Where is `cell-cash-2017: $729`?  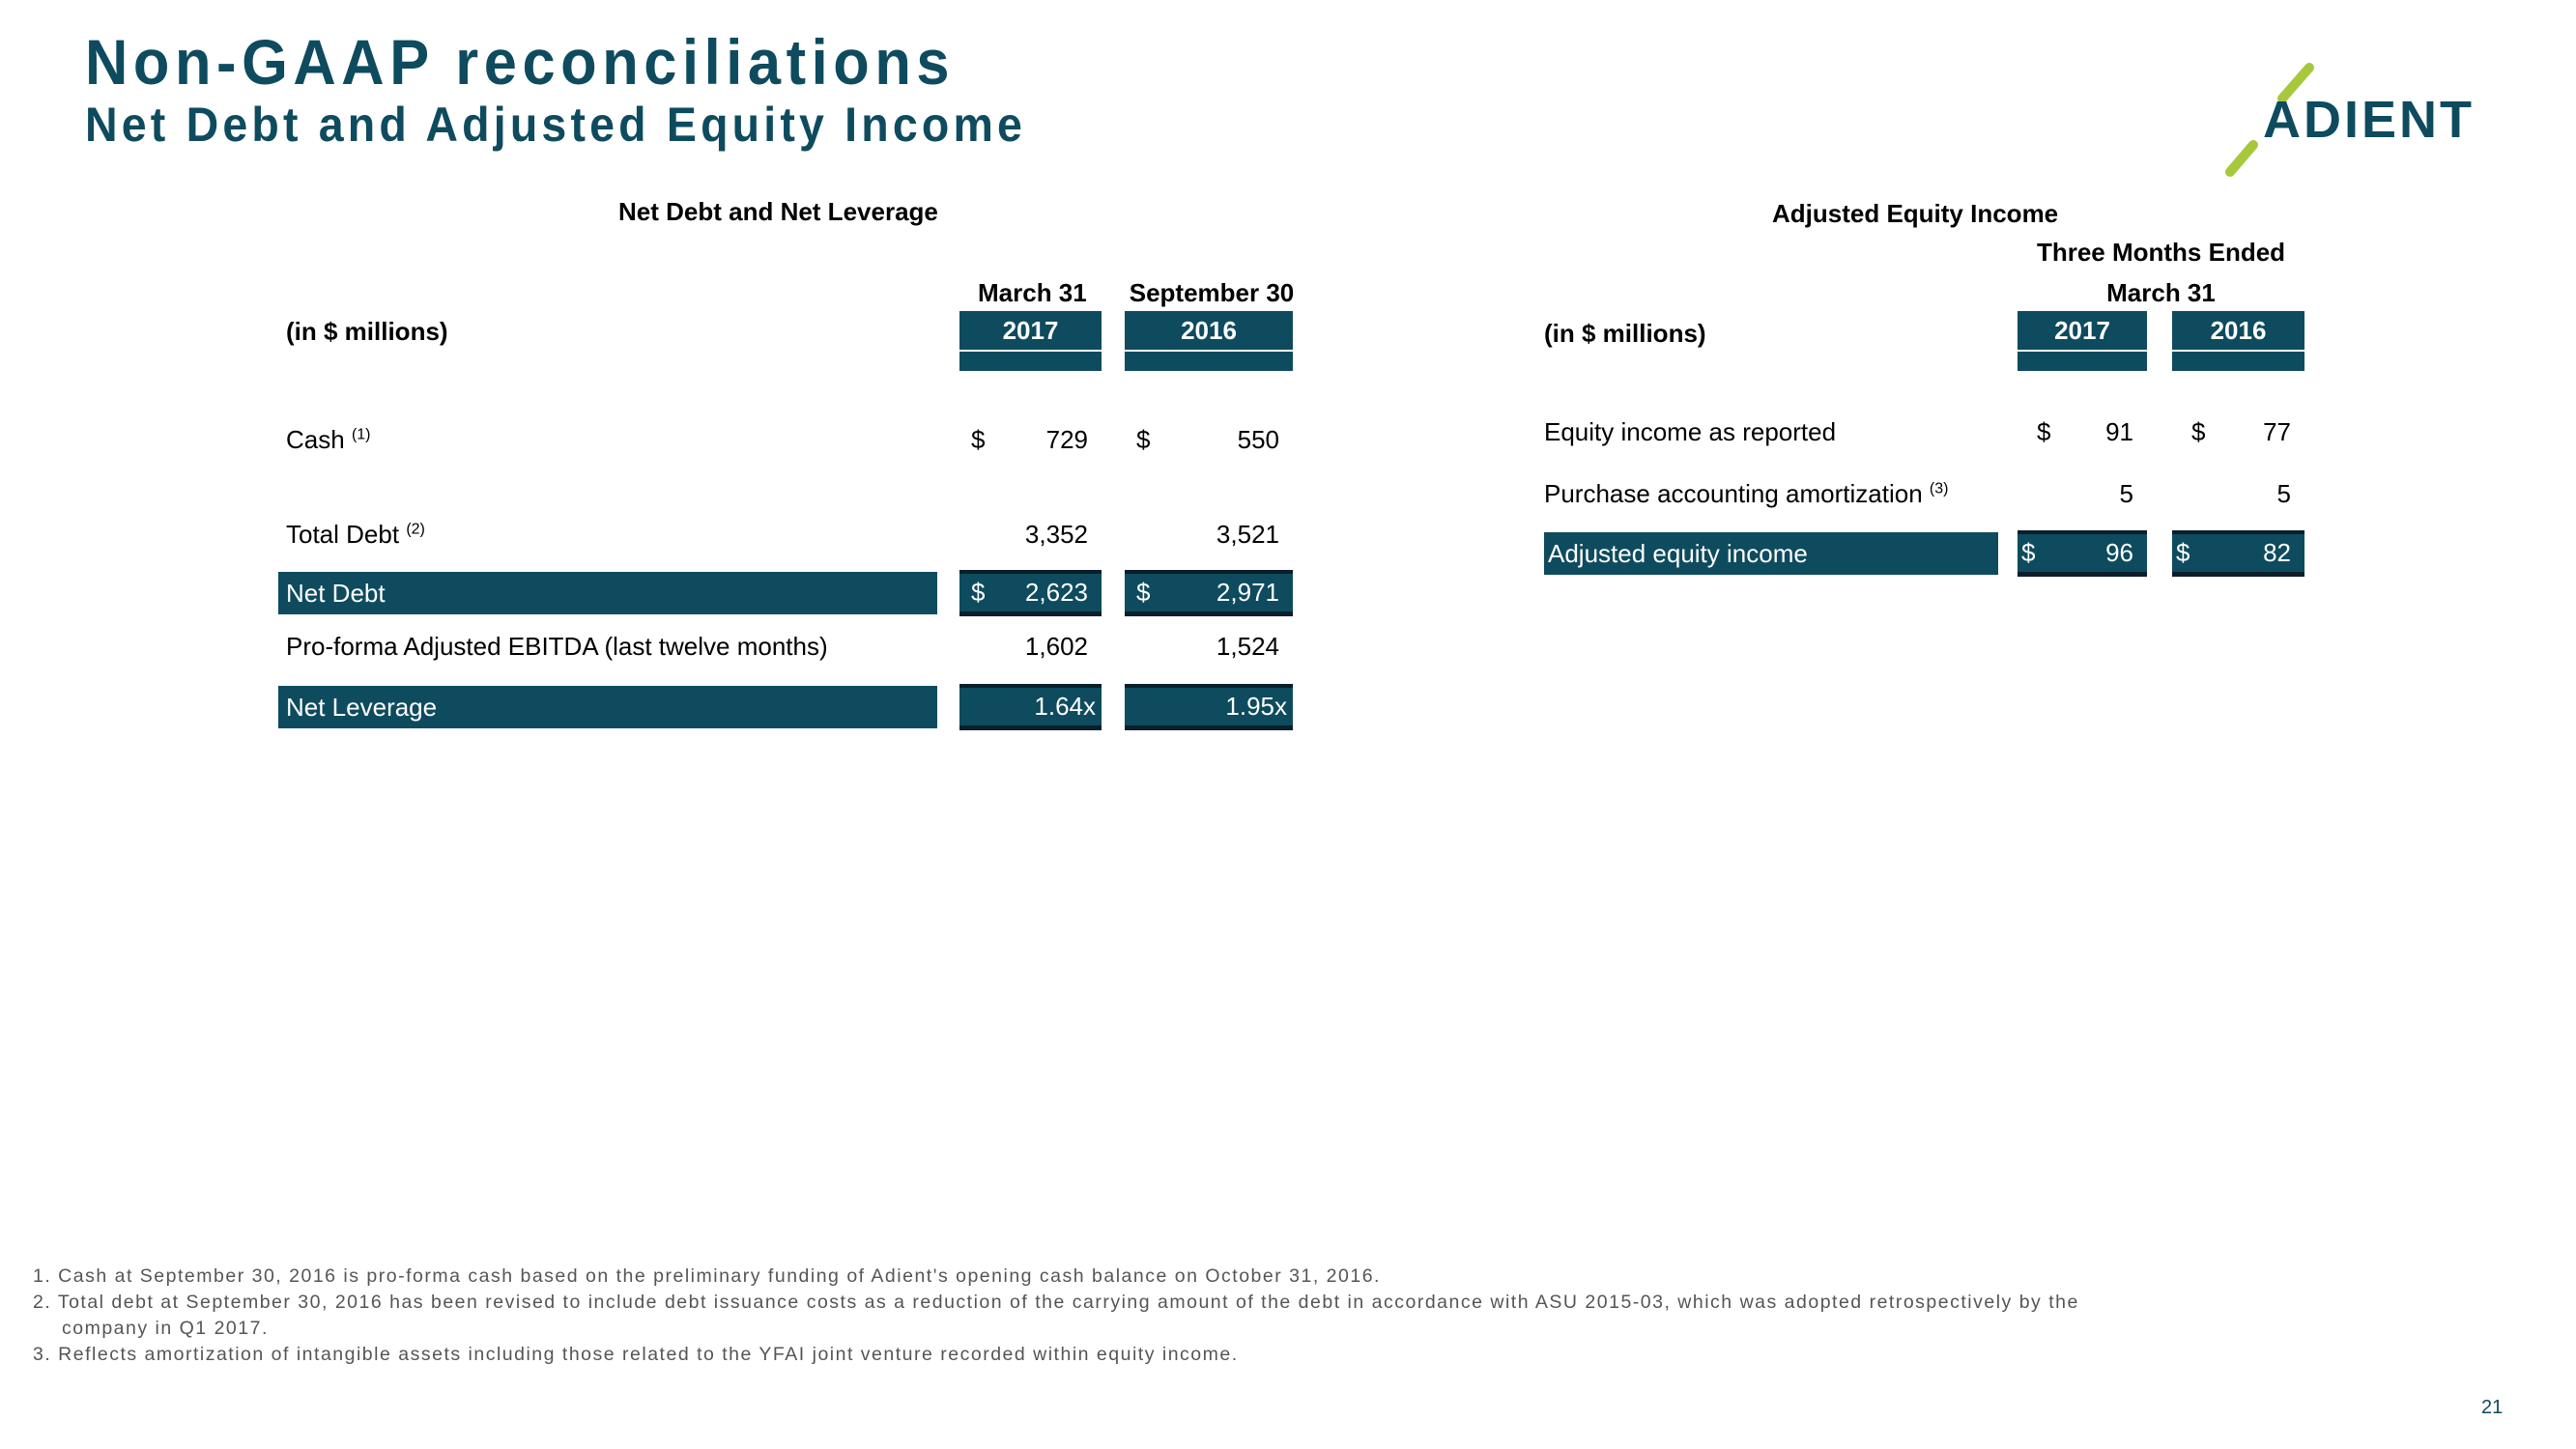 cell-cash-2017: $729 is located at coordinates (1029, 439).